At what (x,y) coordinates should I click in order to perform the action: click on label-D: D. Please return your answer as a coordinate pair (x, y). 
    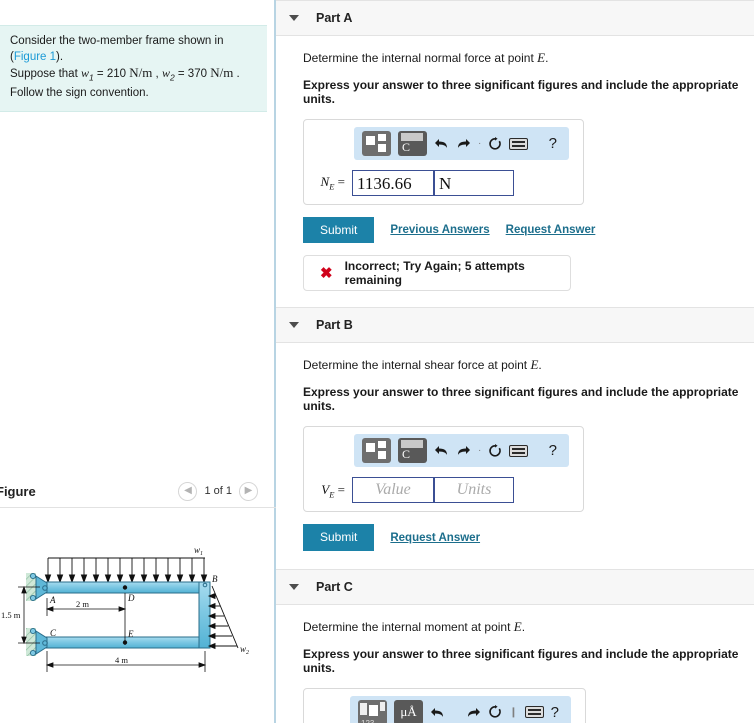
    Looking at the image, I should click on (131, 598).